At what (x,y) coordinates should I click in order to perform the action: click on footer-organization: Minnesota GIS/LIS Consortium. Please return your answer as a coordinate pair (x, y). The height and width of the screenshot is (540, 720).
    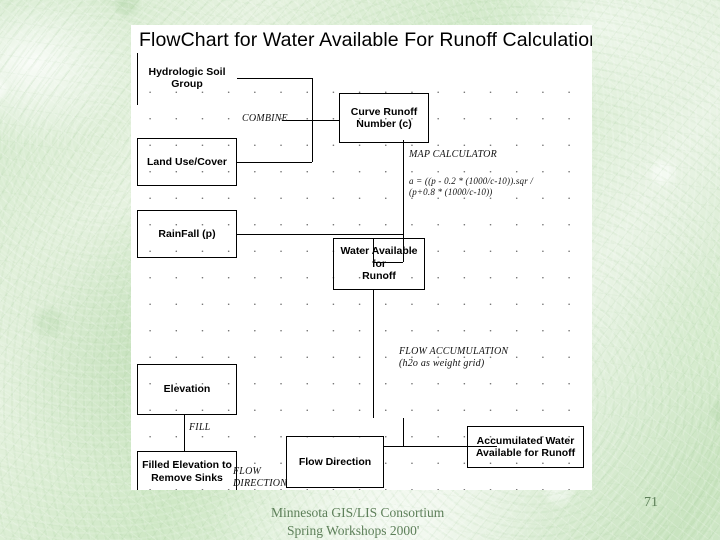
    Looking at the image, I should click on (358, 512).